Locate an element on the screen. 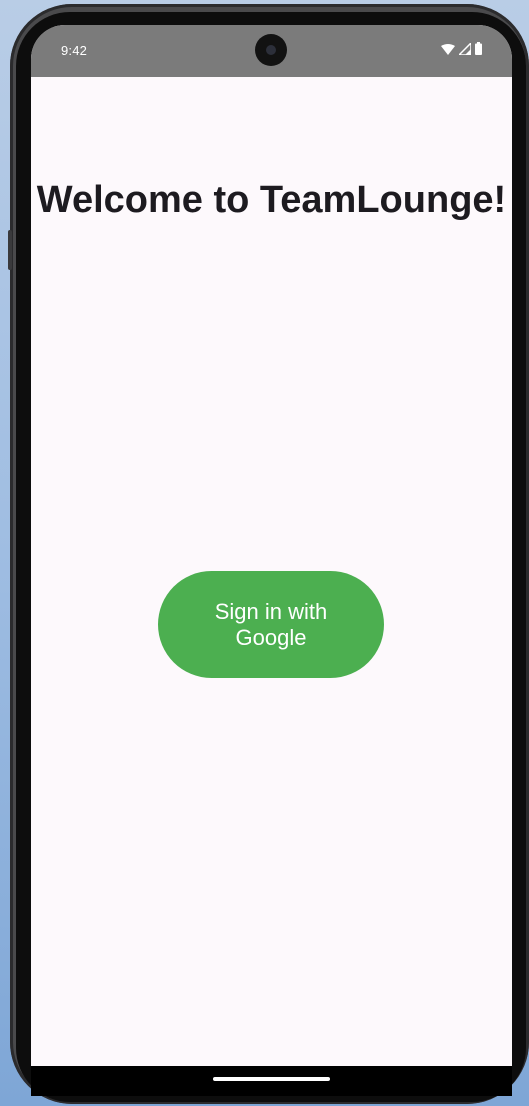 The image size is (529, 1106). status-time: 9:42 is located at coordinates (74, 50).